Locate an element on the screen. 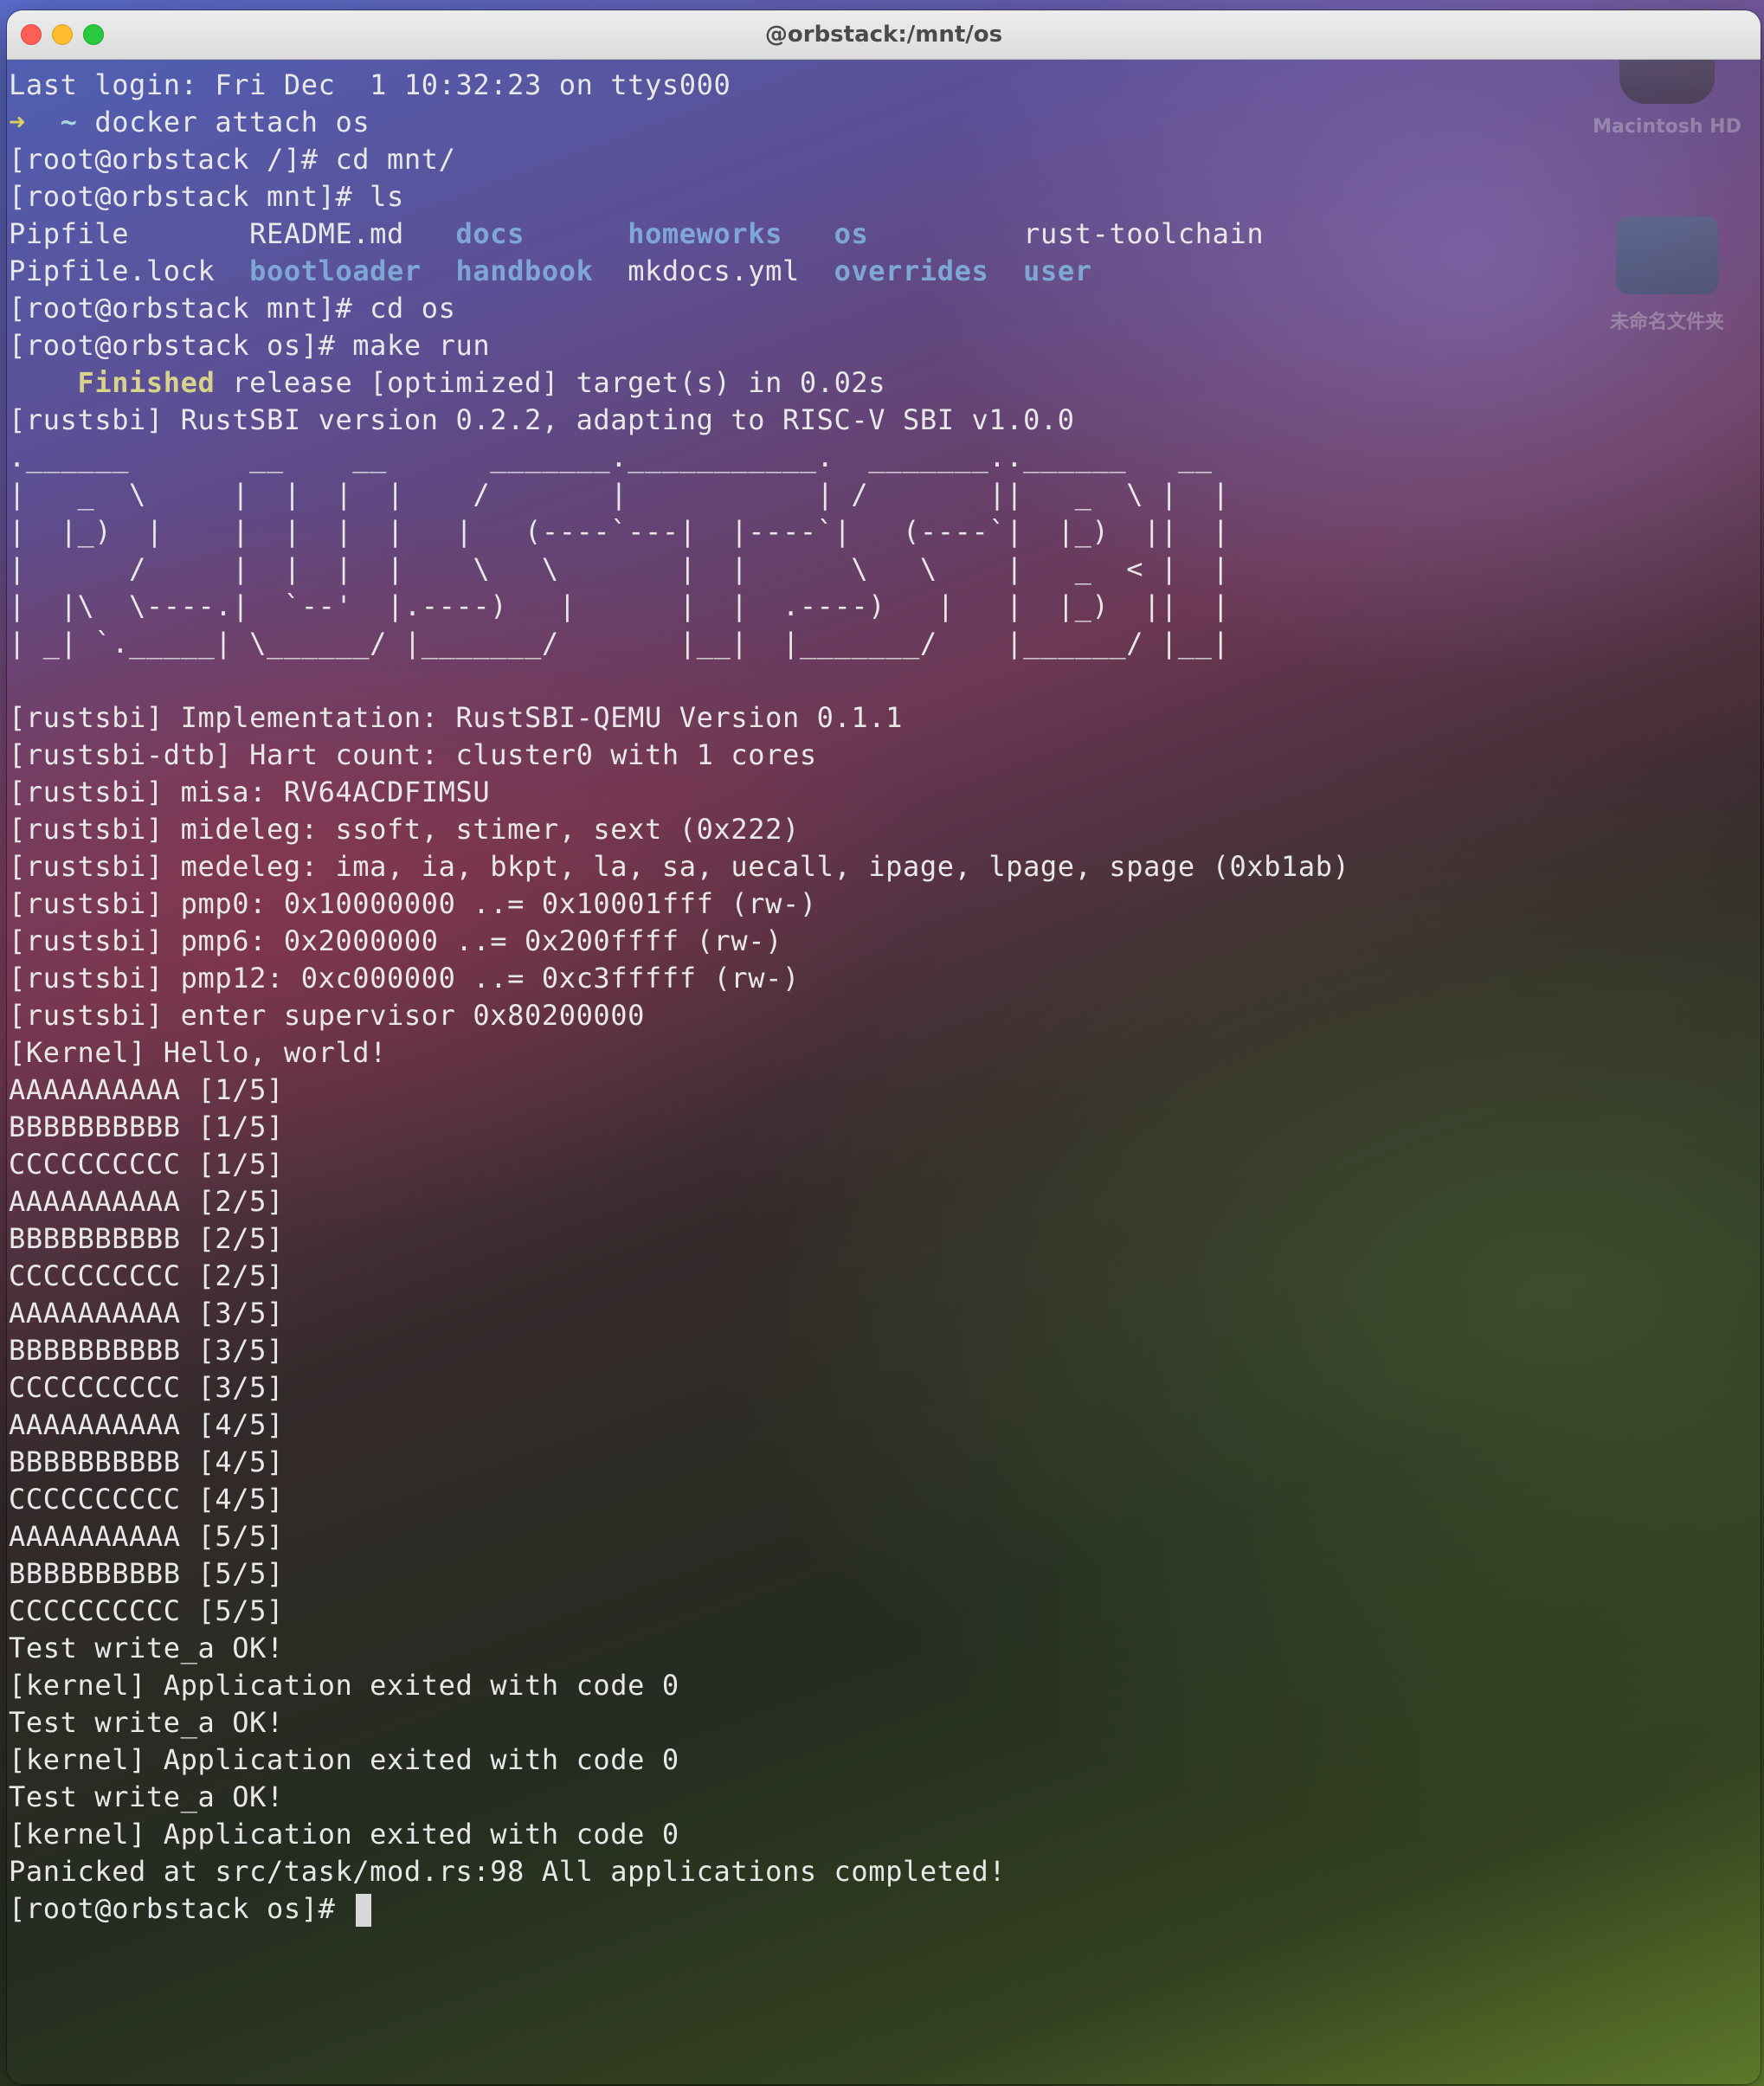 This screenshot has width=1764, height=2086. output-line: AAAAAAAAAA [1/5] is located at coordinates (146, 1089).